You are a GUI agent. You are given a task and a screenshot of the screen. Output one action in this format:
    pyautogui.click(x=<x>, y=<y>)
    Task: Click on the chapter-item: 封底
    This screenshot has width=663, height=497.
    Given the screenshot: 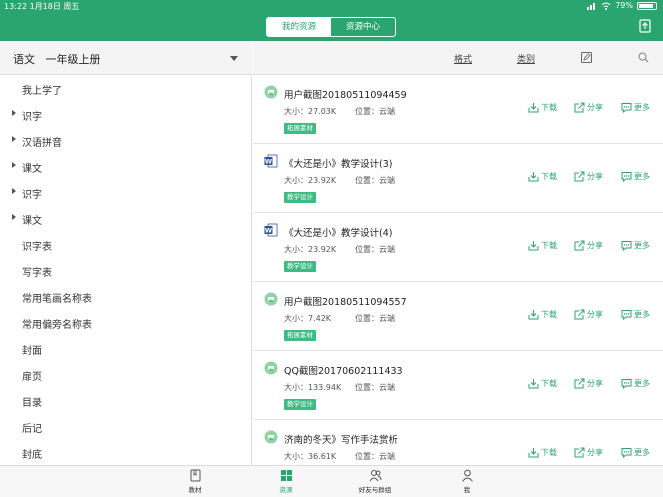 What is the action you would take?
    pyautogui.click(x=126, y=452)
    